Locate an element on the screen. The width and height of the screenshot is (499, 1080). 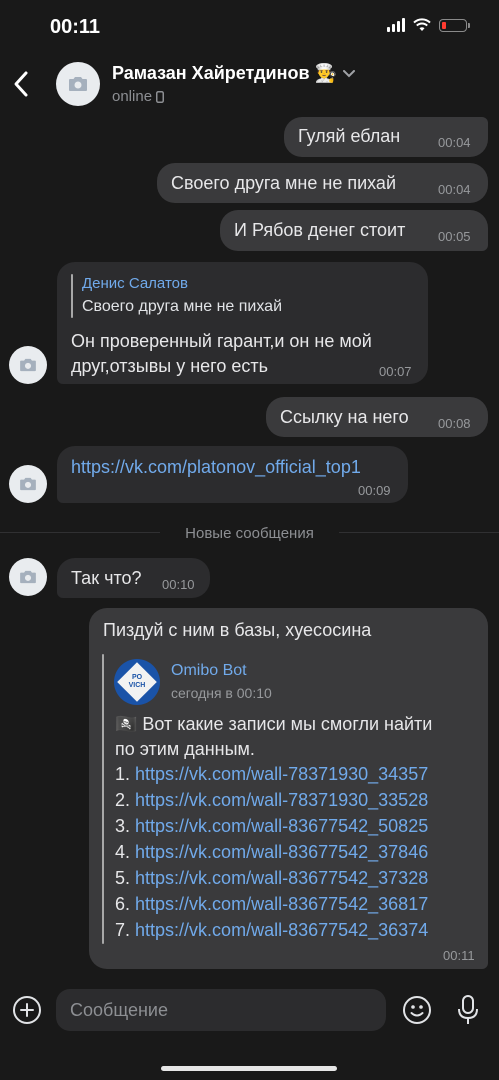
plus-circle-icon is located at coordinates (27, 1010).